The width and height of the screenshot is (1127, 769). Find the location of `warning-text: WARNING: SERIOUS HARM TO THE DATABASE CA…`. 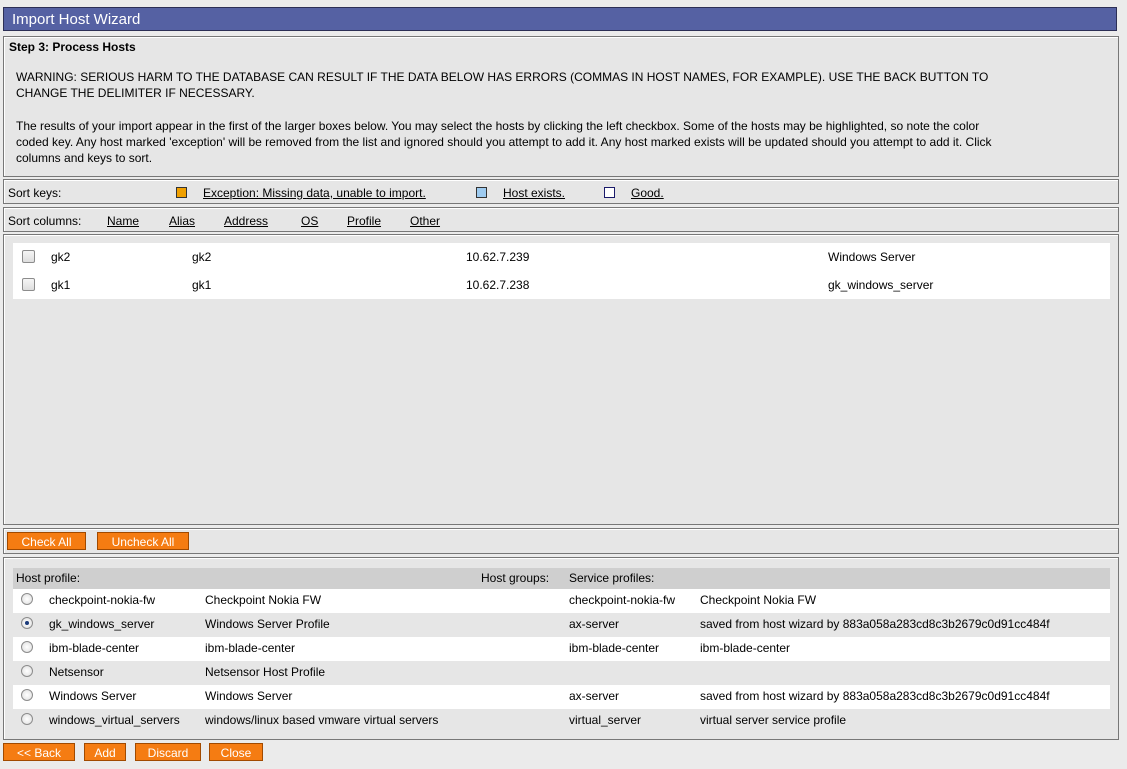

warning-text: WARNING: SERIOUS HARM TO THE DATABASE CA… is located at coordinates (561, 85).